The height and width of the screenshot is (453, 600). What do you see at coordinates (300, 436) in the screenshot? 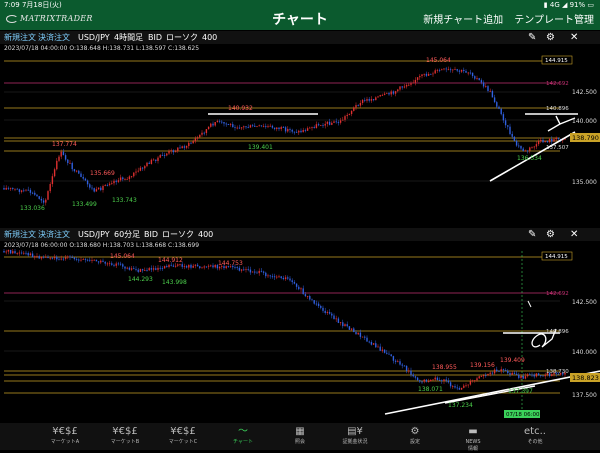
I see `tab-inquiry: ▦ 照会` at bounding box center [300, 436].